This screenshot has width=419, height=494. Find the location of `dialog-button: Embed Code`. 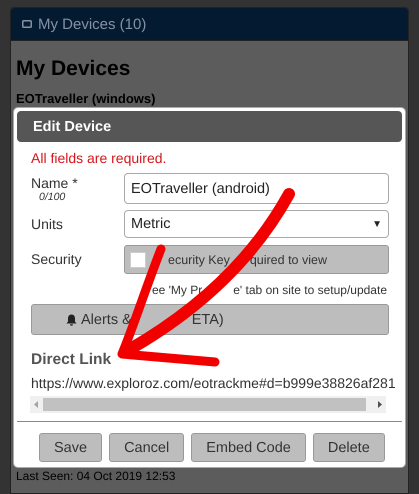

dialog-button: Embed Code is located at coordinates (248, 447).